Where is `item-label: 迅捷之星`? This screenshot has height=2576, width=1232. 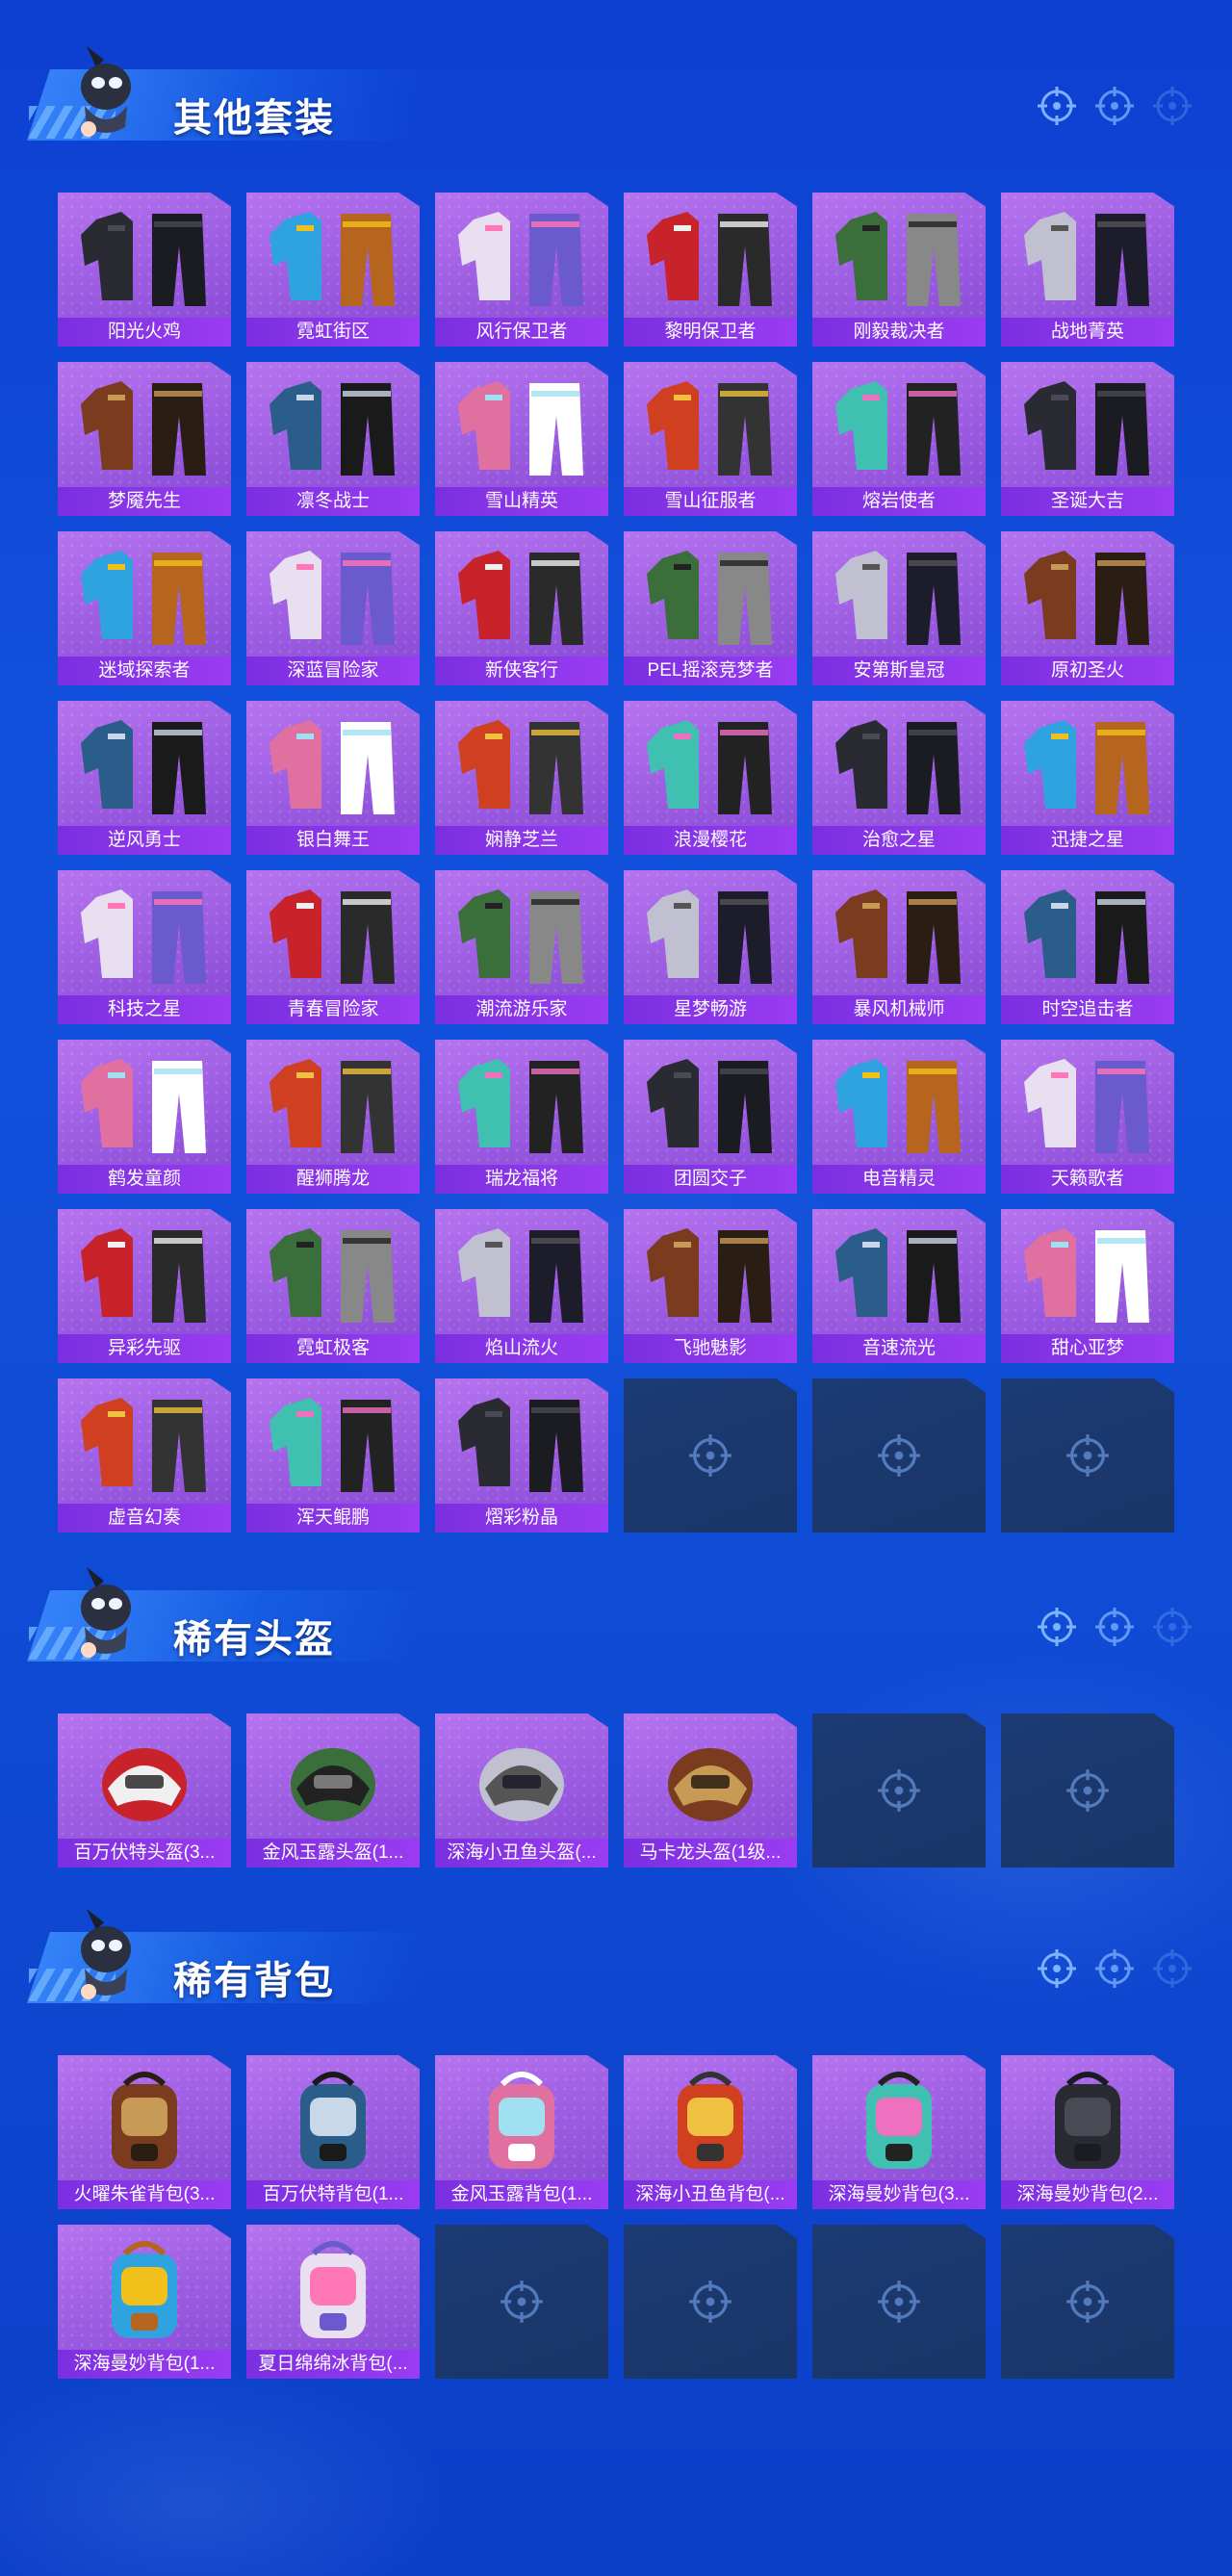
item-label: 迅捷之星 is located at coordinates (1087, 841).